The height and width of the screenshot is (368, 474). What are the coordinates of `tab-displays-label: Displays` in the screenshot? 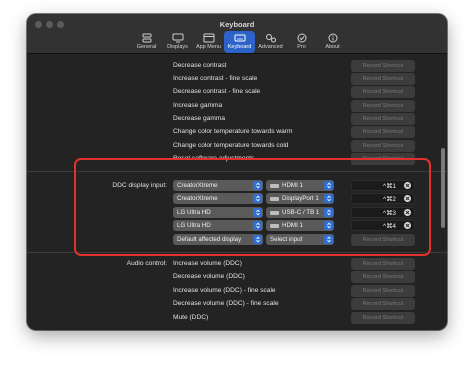 It's located at (177, 47).